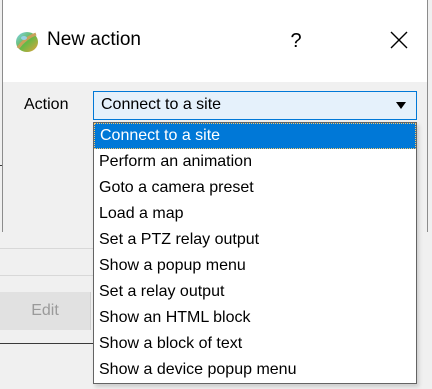 Image resolution: width=432 pixels, height=389 pixels. What do you see at coordinates (255, 344) in the screenshot?
I see `dropdown-option: Show a block of text` at bounding box center [255, 344].